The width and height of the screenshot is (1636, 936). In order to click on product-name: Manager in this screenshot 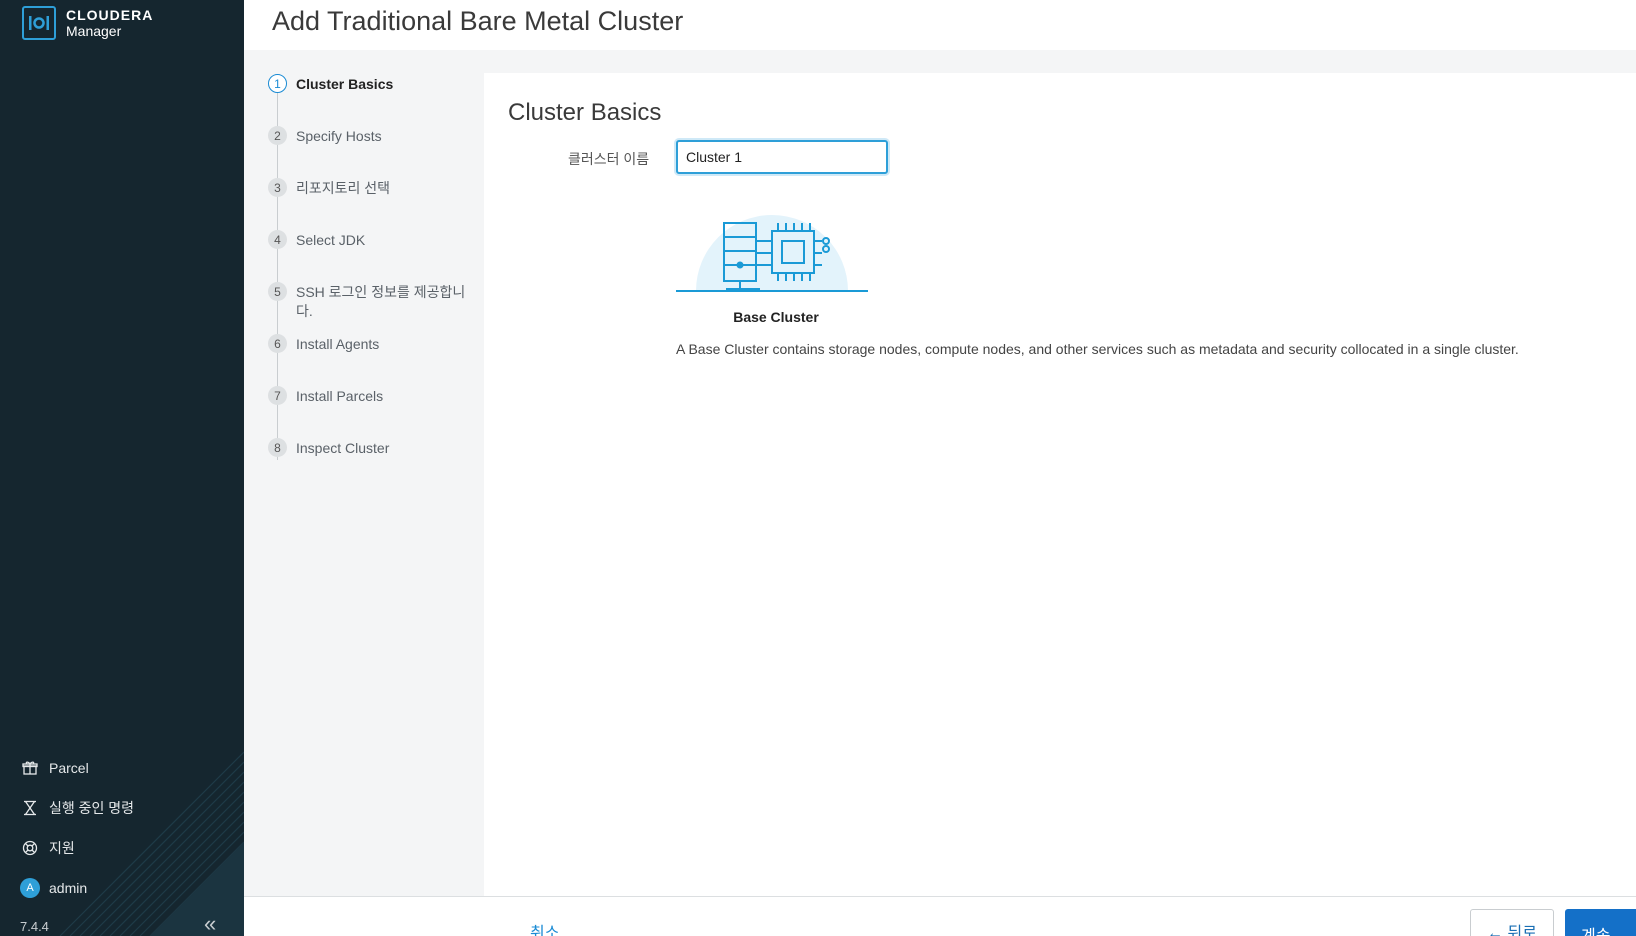, I will do `click(94, 31)`.